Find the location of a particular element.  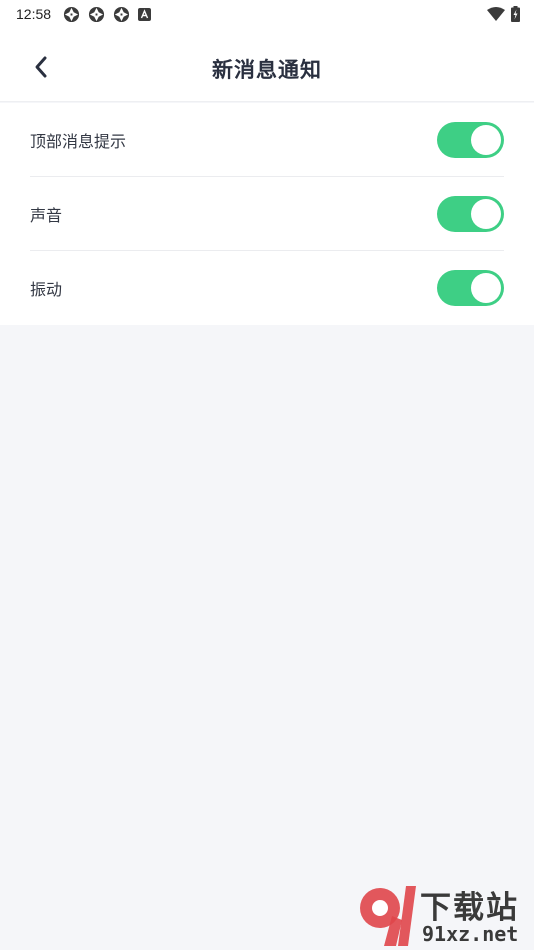

vibration-toggle is located at coordinates (470, 288).